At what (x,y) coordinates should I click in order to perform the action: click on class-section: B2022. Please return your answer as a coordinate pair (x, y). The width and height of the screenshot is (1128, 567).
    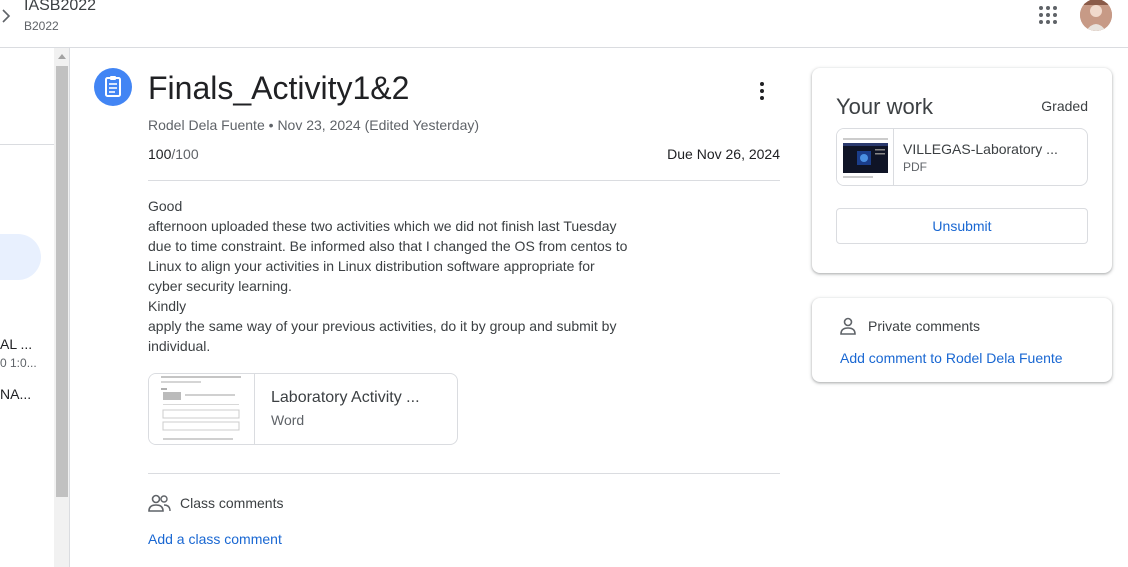
    Looking at the image, I should click on (41, 26).